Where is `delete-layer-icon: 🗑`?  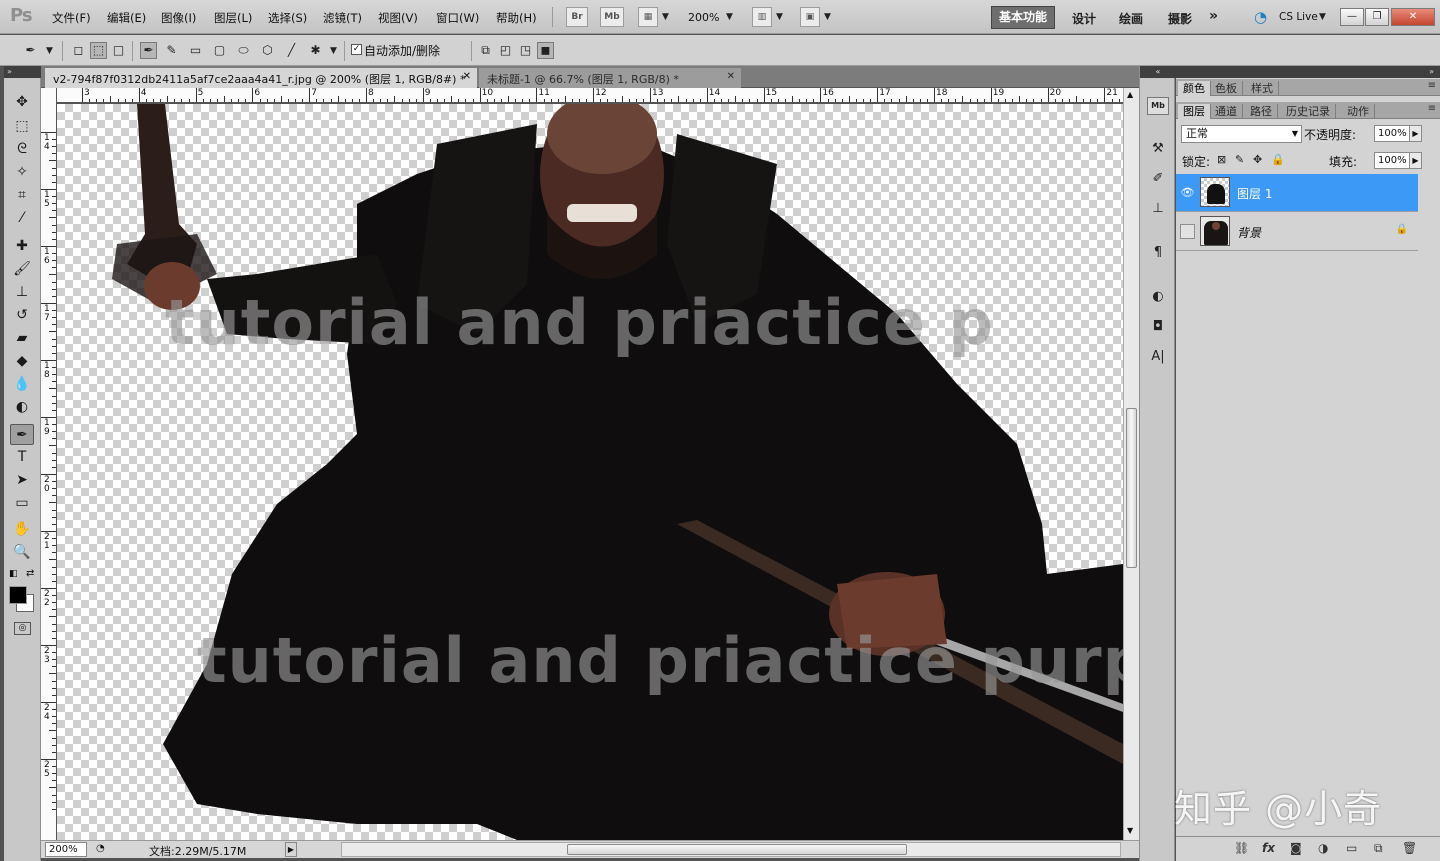
delete-layer-icon: 🗑 is located at coordinates (1409, 848).